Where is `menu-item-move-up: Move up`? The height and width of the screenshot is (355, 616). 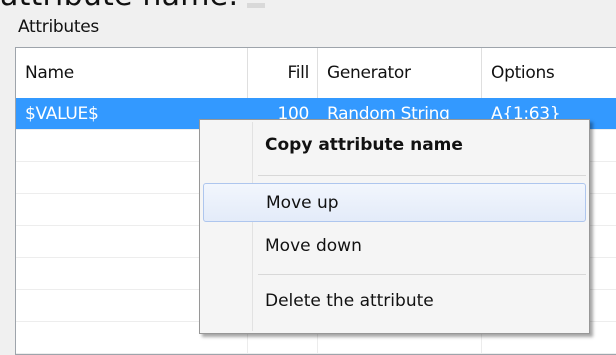 menu-item-move-up: Move up is located at coordinates (394, 202).